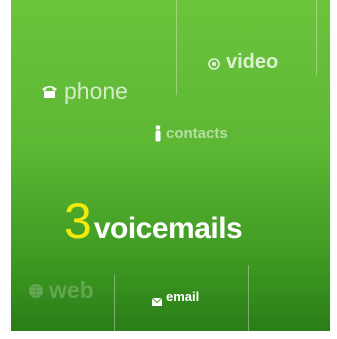  I want to click on video-label: video, so click(252, 62).